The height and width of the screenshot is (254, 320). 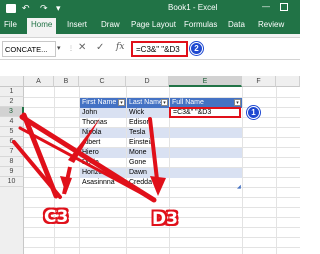 What do you see at coordinates (103, 113) in the screenshot?
I see `table-cell-first-name: John` at bounding box center [103, 113].